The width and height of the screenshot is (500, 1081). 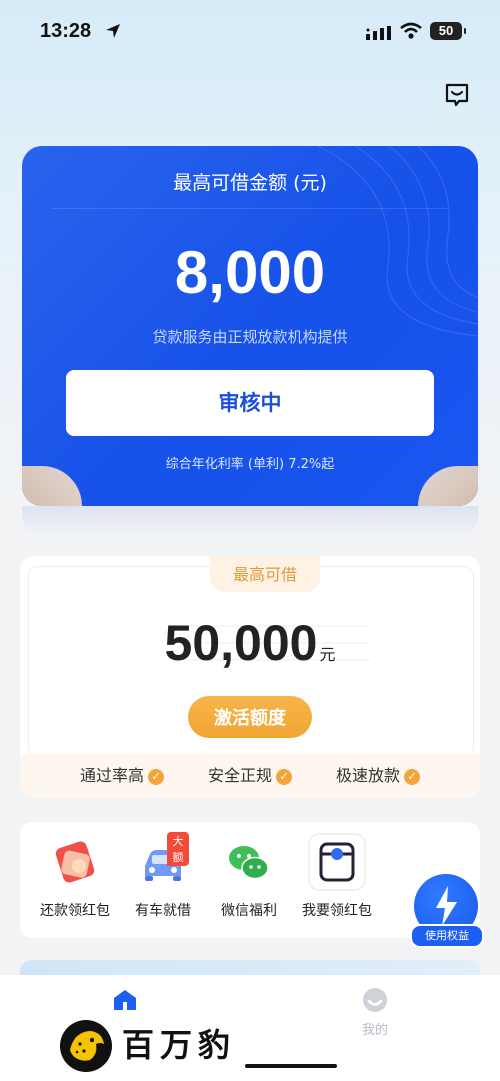 What do you see at coordinates (112, 775) in the screenshot?
I see `feature-label: 通过率高` at bounding box center [112, 775].